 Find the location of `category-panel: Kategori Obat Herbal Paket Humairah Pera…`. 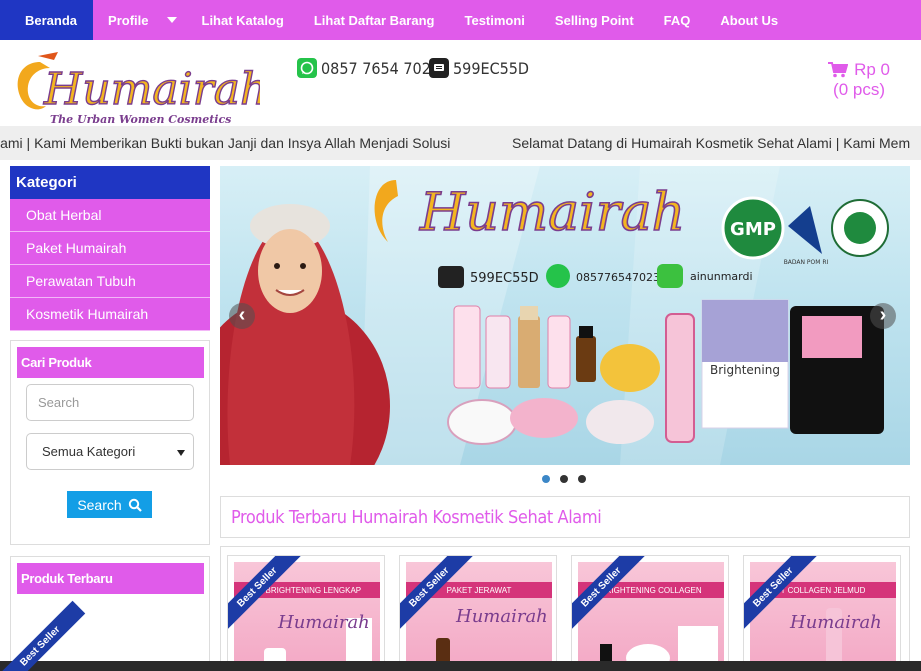

category-panel: Kategori Obat Herbal Paket Humairah Pera… is located at coordinates (110, 248).